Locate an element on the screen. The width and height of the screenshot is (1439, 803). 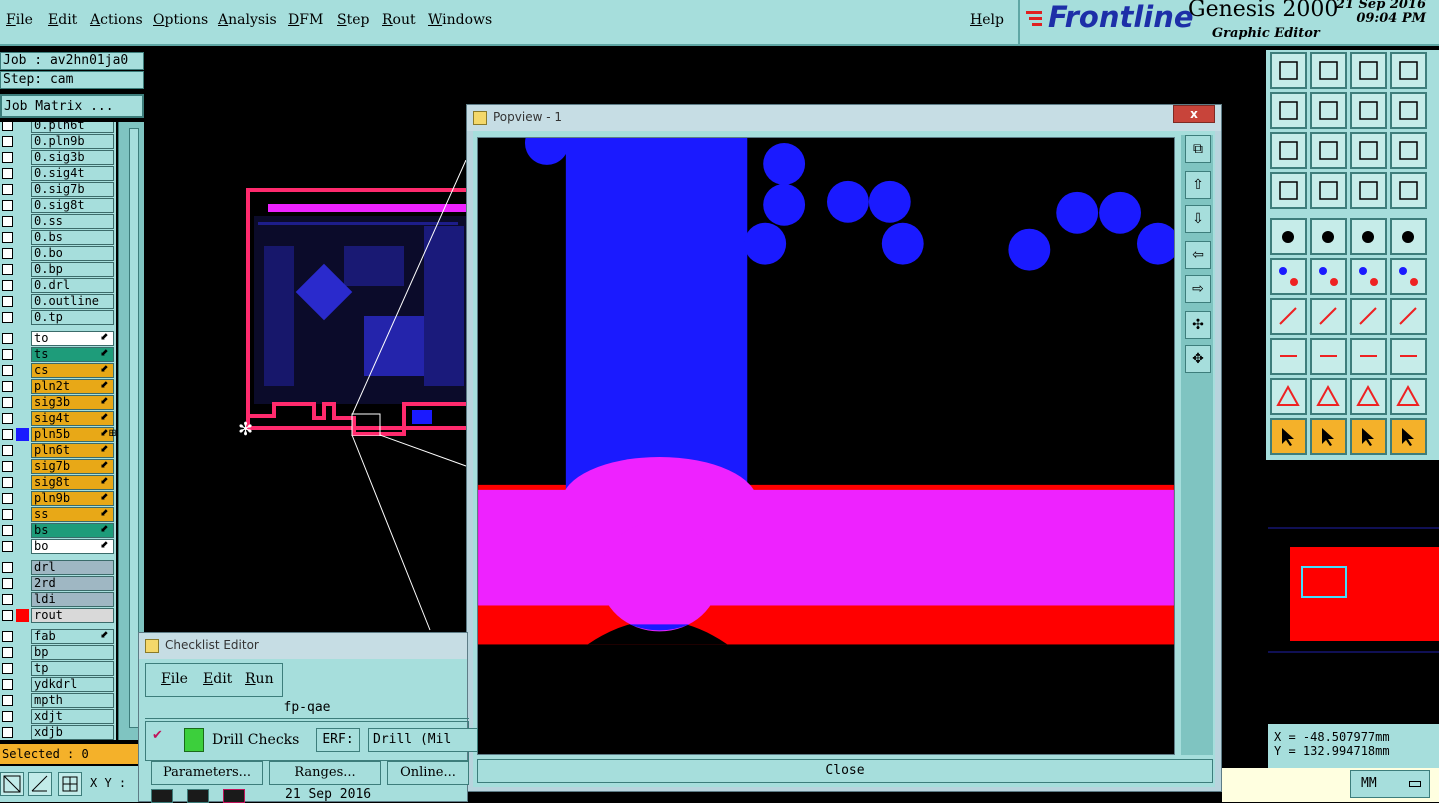
menu-help: Help is located at coordinates (987, 20).